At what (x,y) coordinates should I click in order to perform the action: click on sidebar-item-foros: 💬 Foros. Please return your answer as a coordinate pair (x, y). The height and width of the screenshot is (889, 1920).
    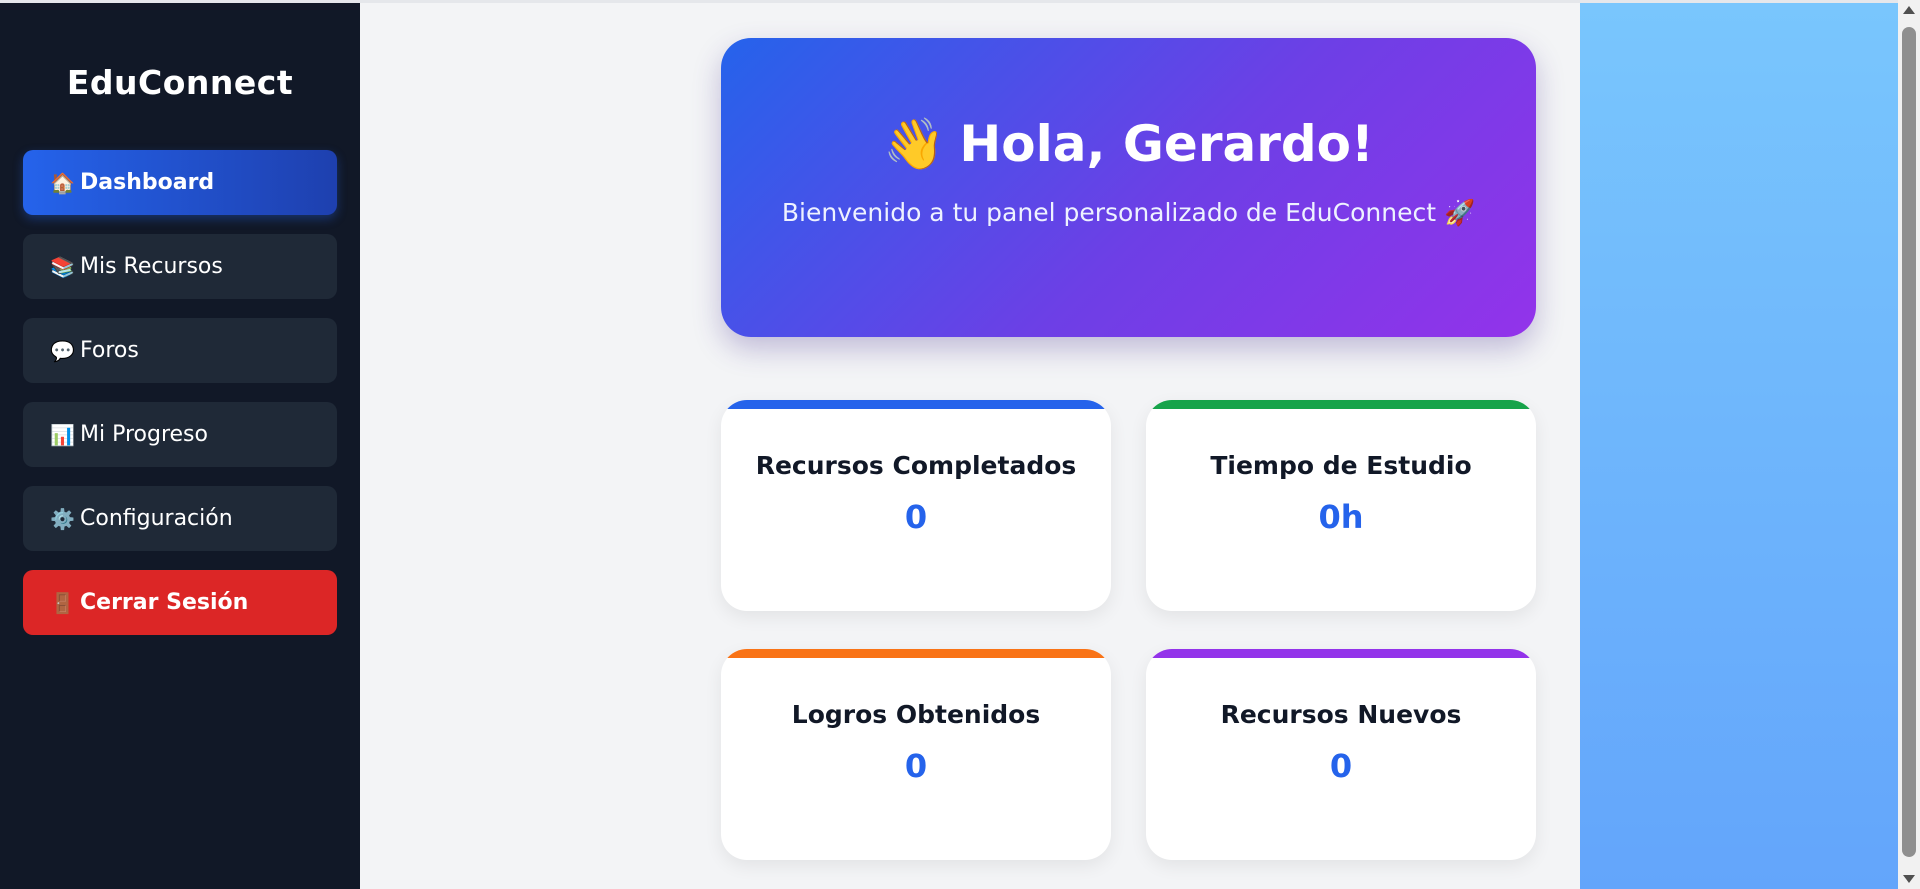
    Looking at the image, I should click on (180, 350).